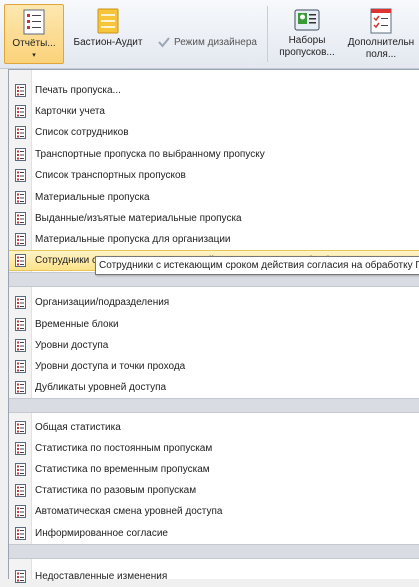  Describe the element at coordinates (78, 427) in the screenshot. I see `menu-item-label: Общая статистика` at that location.